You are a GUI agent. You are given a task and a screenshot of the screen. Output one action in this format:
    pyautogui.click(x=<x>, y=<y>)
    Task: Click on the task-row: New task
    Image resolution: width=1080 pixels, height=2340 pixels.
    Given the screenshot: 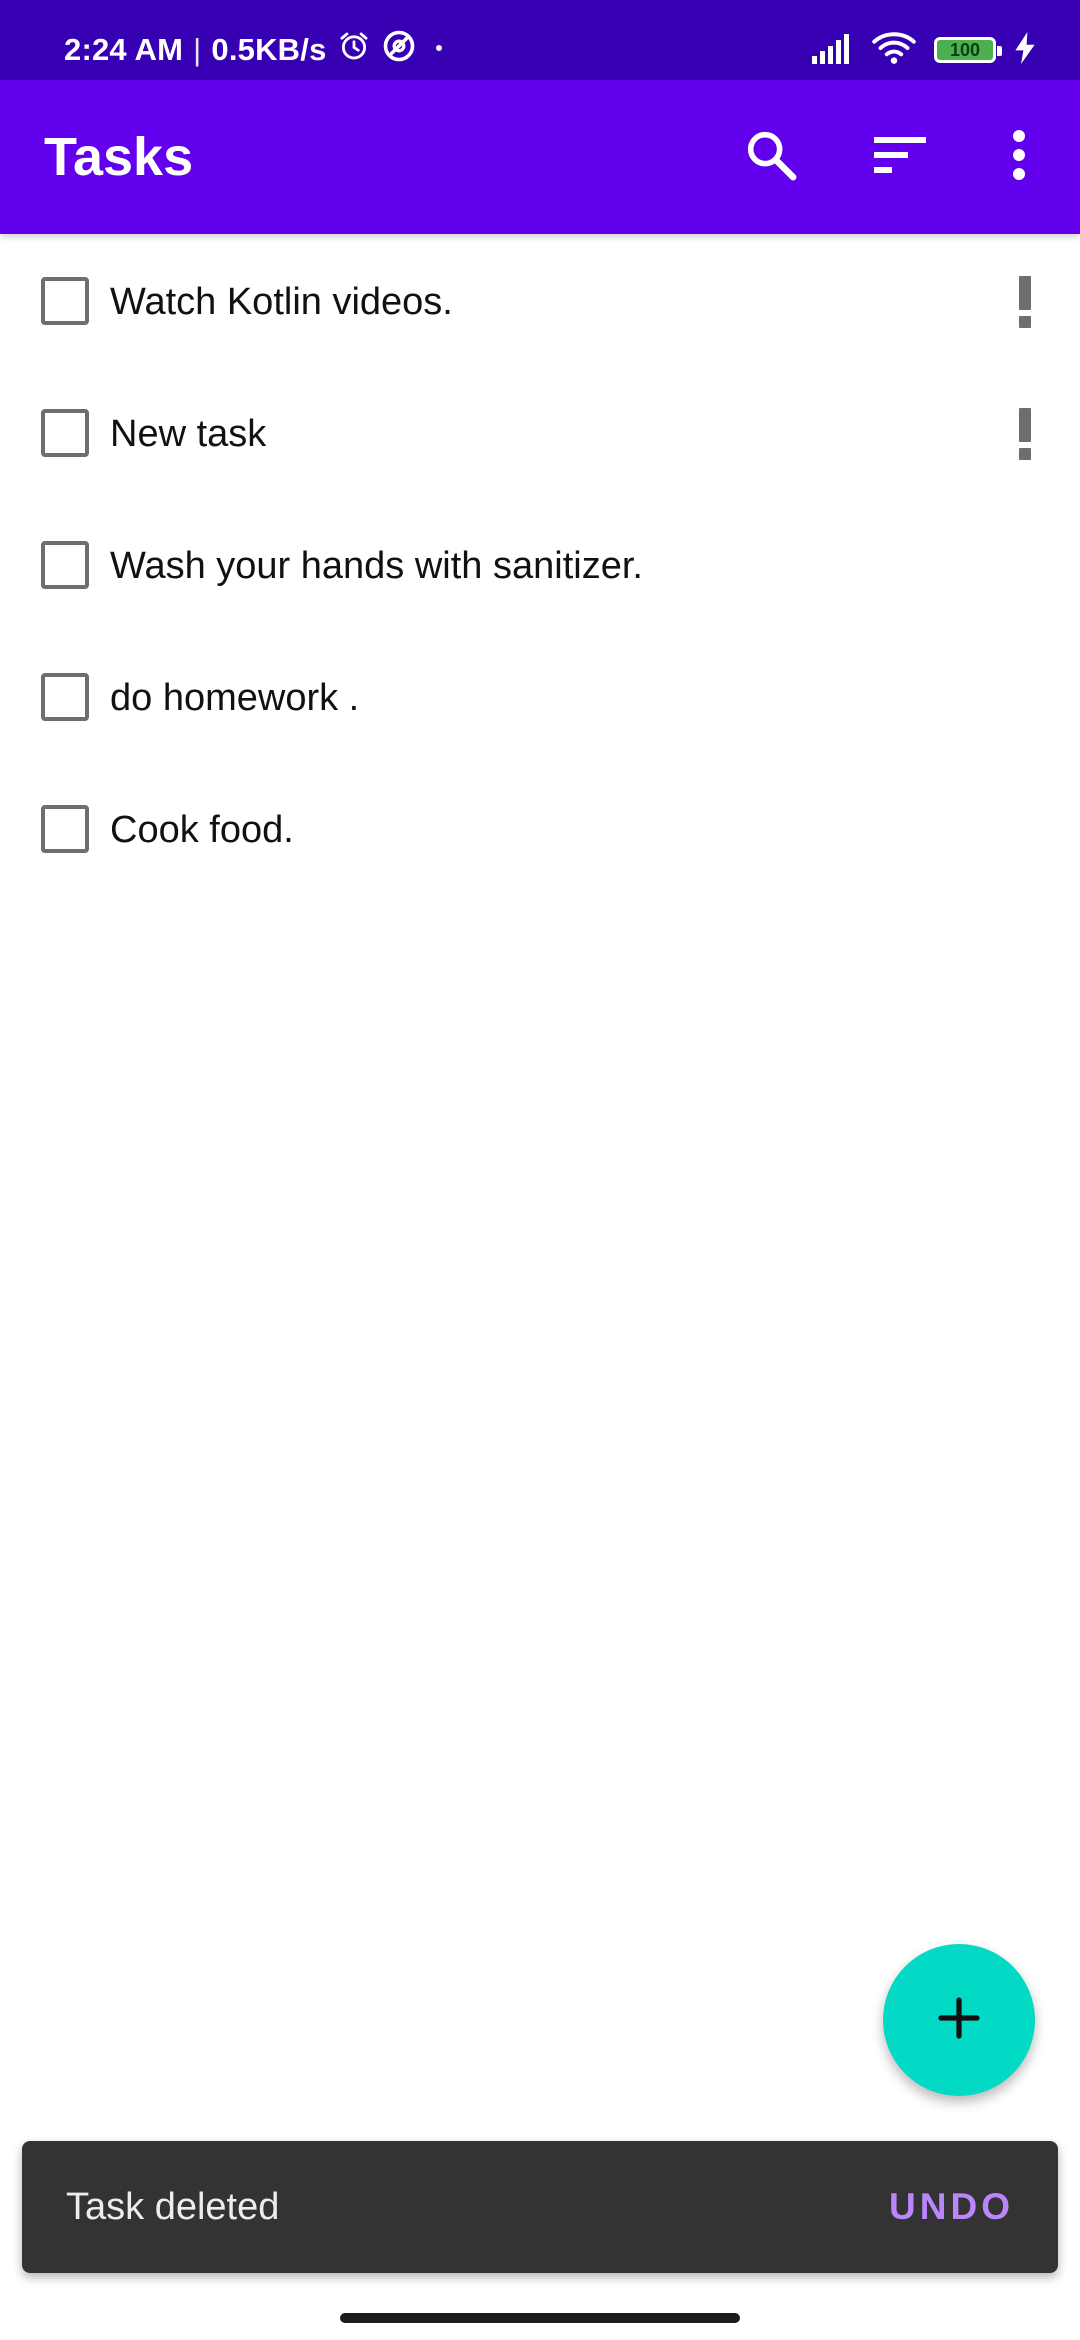 What is the action you would take?
    pyautogui.click(x=540, y=434)
    